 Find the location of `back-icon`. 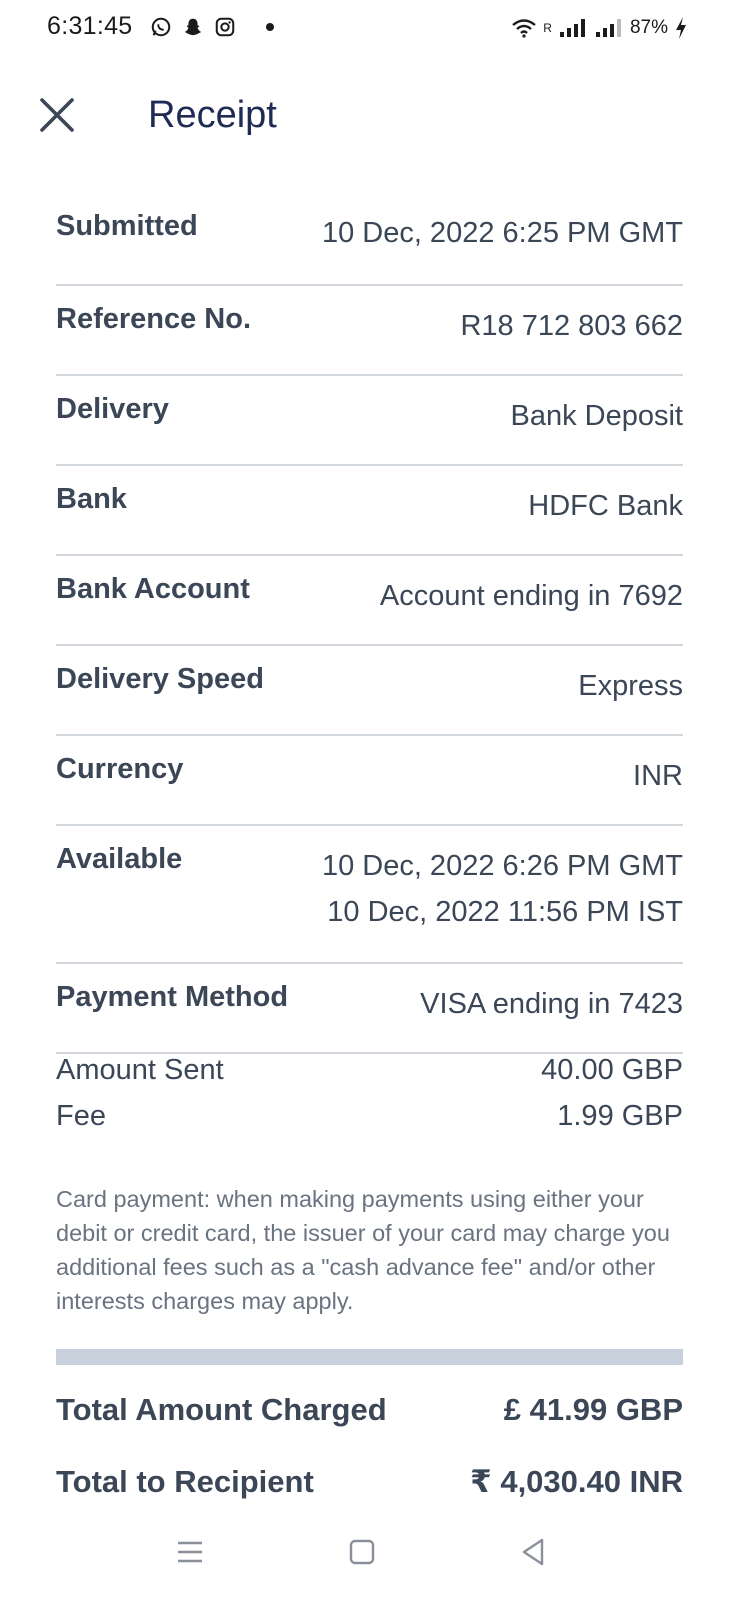

back-icon is located at coordinates (534, 1552).